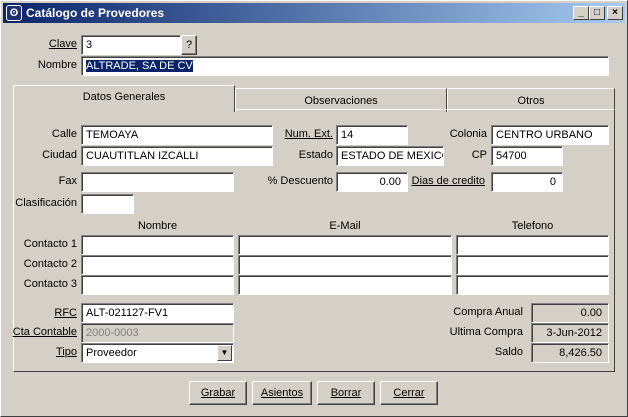  Describe the element at coordinates (65, 313) in the screenshot. I see `rfc-label-text: RFC` at that location.